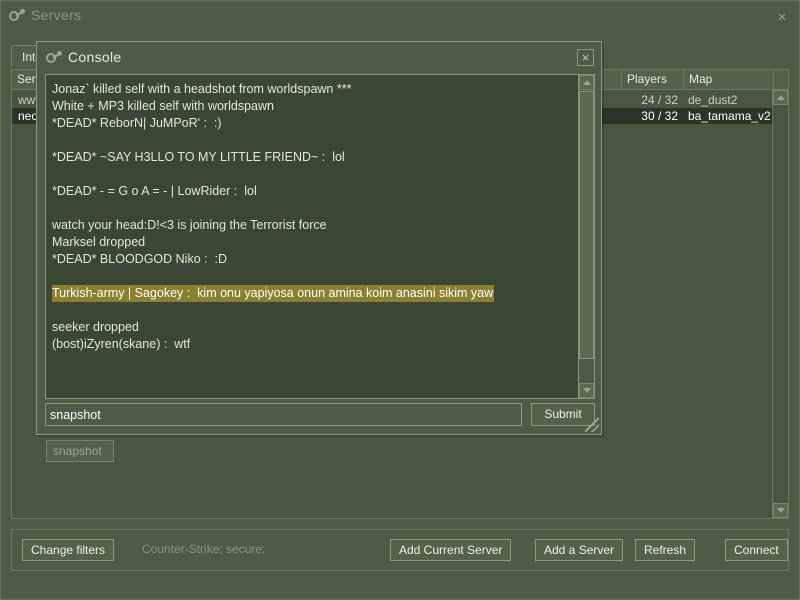 This screenshot has width=800, height=600. Describe the element at coordinates (780, 304) in the screenshot. I see `server-list-scrollbar` at that location.